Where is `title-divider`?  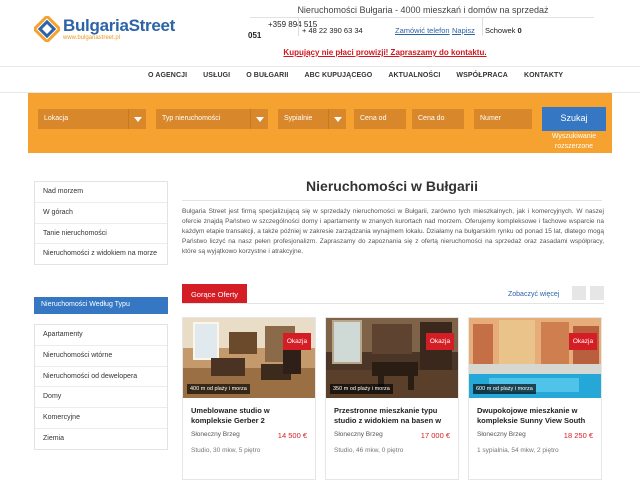 title-divider is located at coordinates (392, 200).